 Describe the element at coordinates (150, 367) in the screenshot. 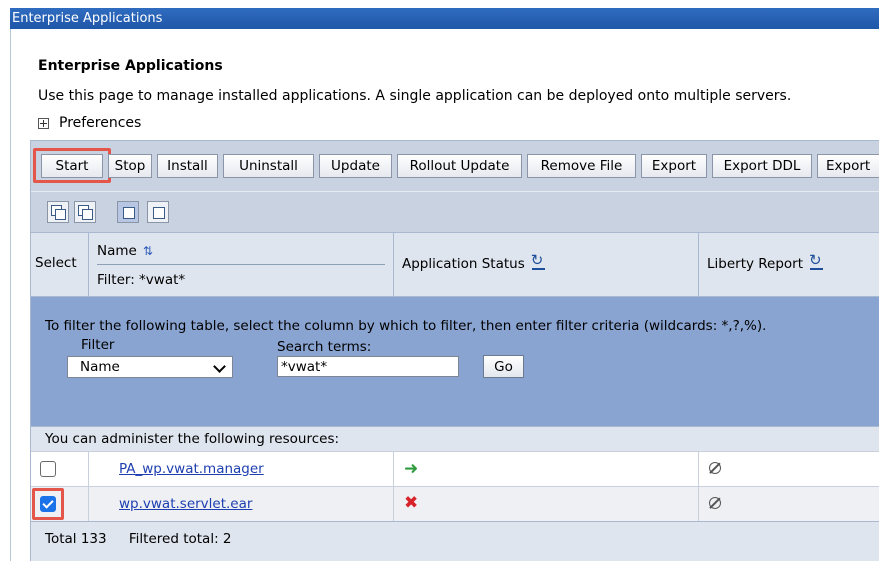

I see `filter-column-select: Name` at that location.